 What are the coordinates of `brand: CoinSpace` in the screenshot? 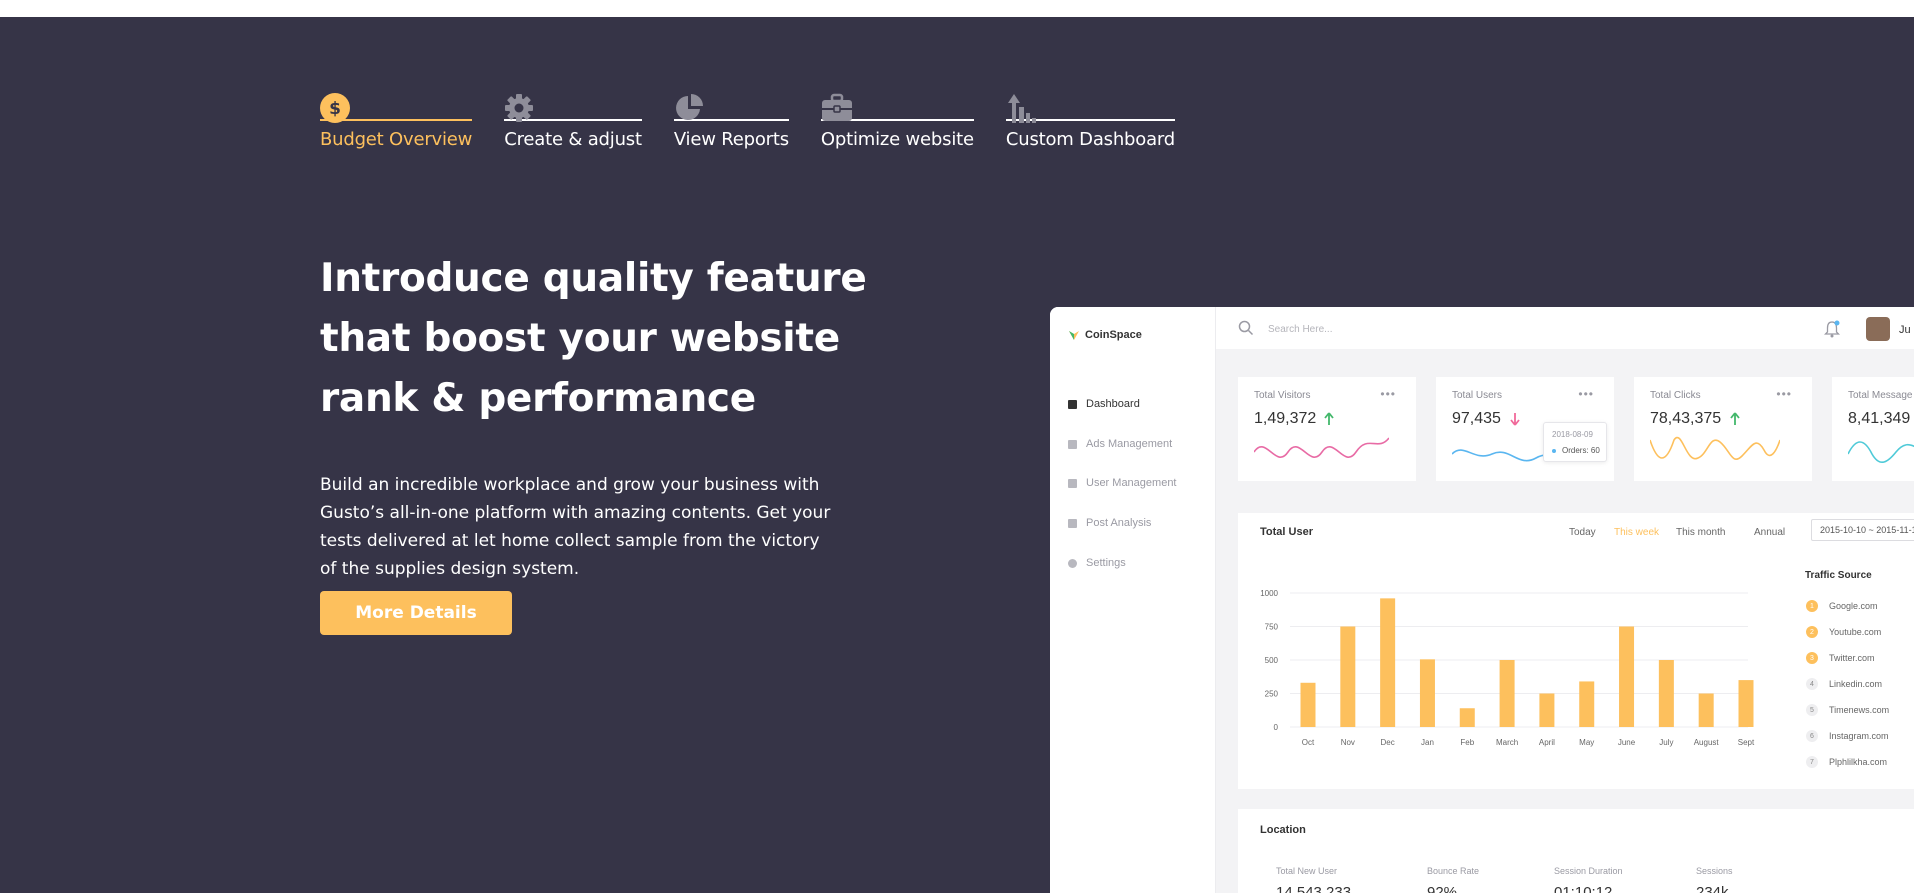 It's located at (1105, 335).